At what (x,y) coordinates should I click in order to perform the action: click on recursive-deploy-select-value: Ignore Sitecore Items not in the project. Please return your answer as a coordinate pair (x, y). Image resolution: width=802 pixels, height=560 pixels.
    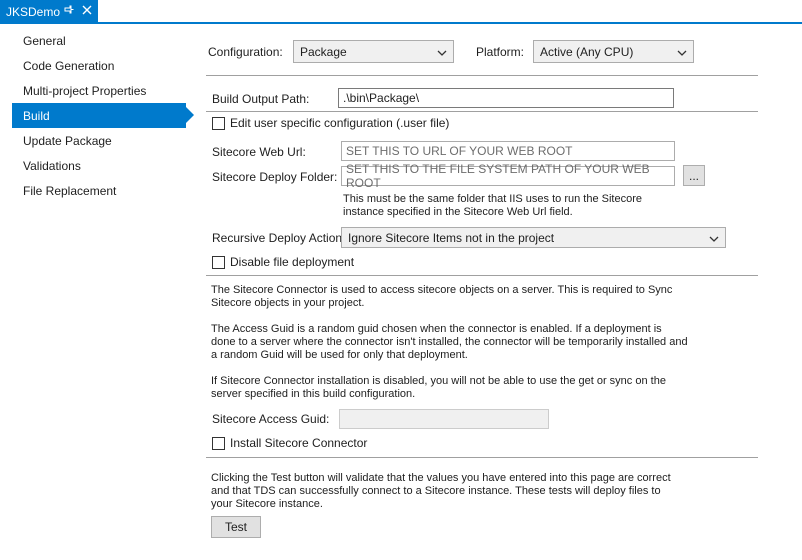
    Looking at the image, I should click on (451, 237).